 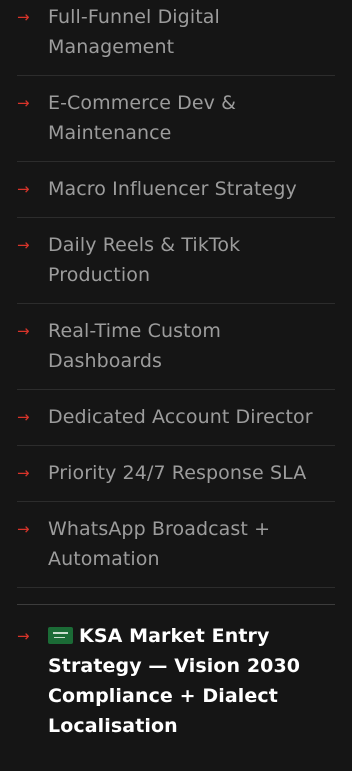 What do you see at coordinates (134, 32) in the screenshot?
I see `feature-label: Full-Funnel Digital Management` at bounding box center [134, 32].